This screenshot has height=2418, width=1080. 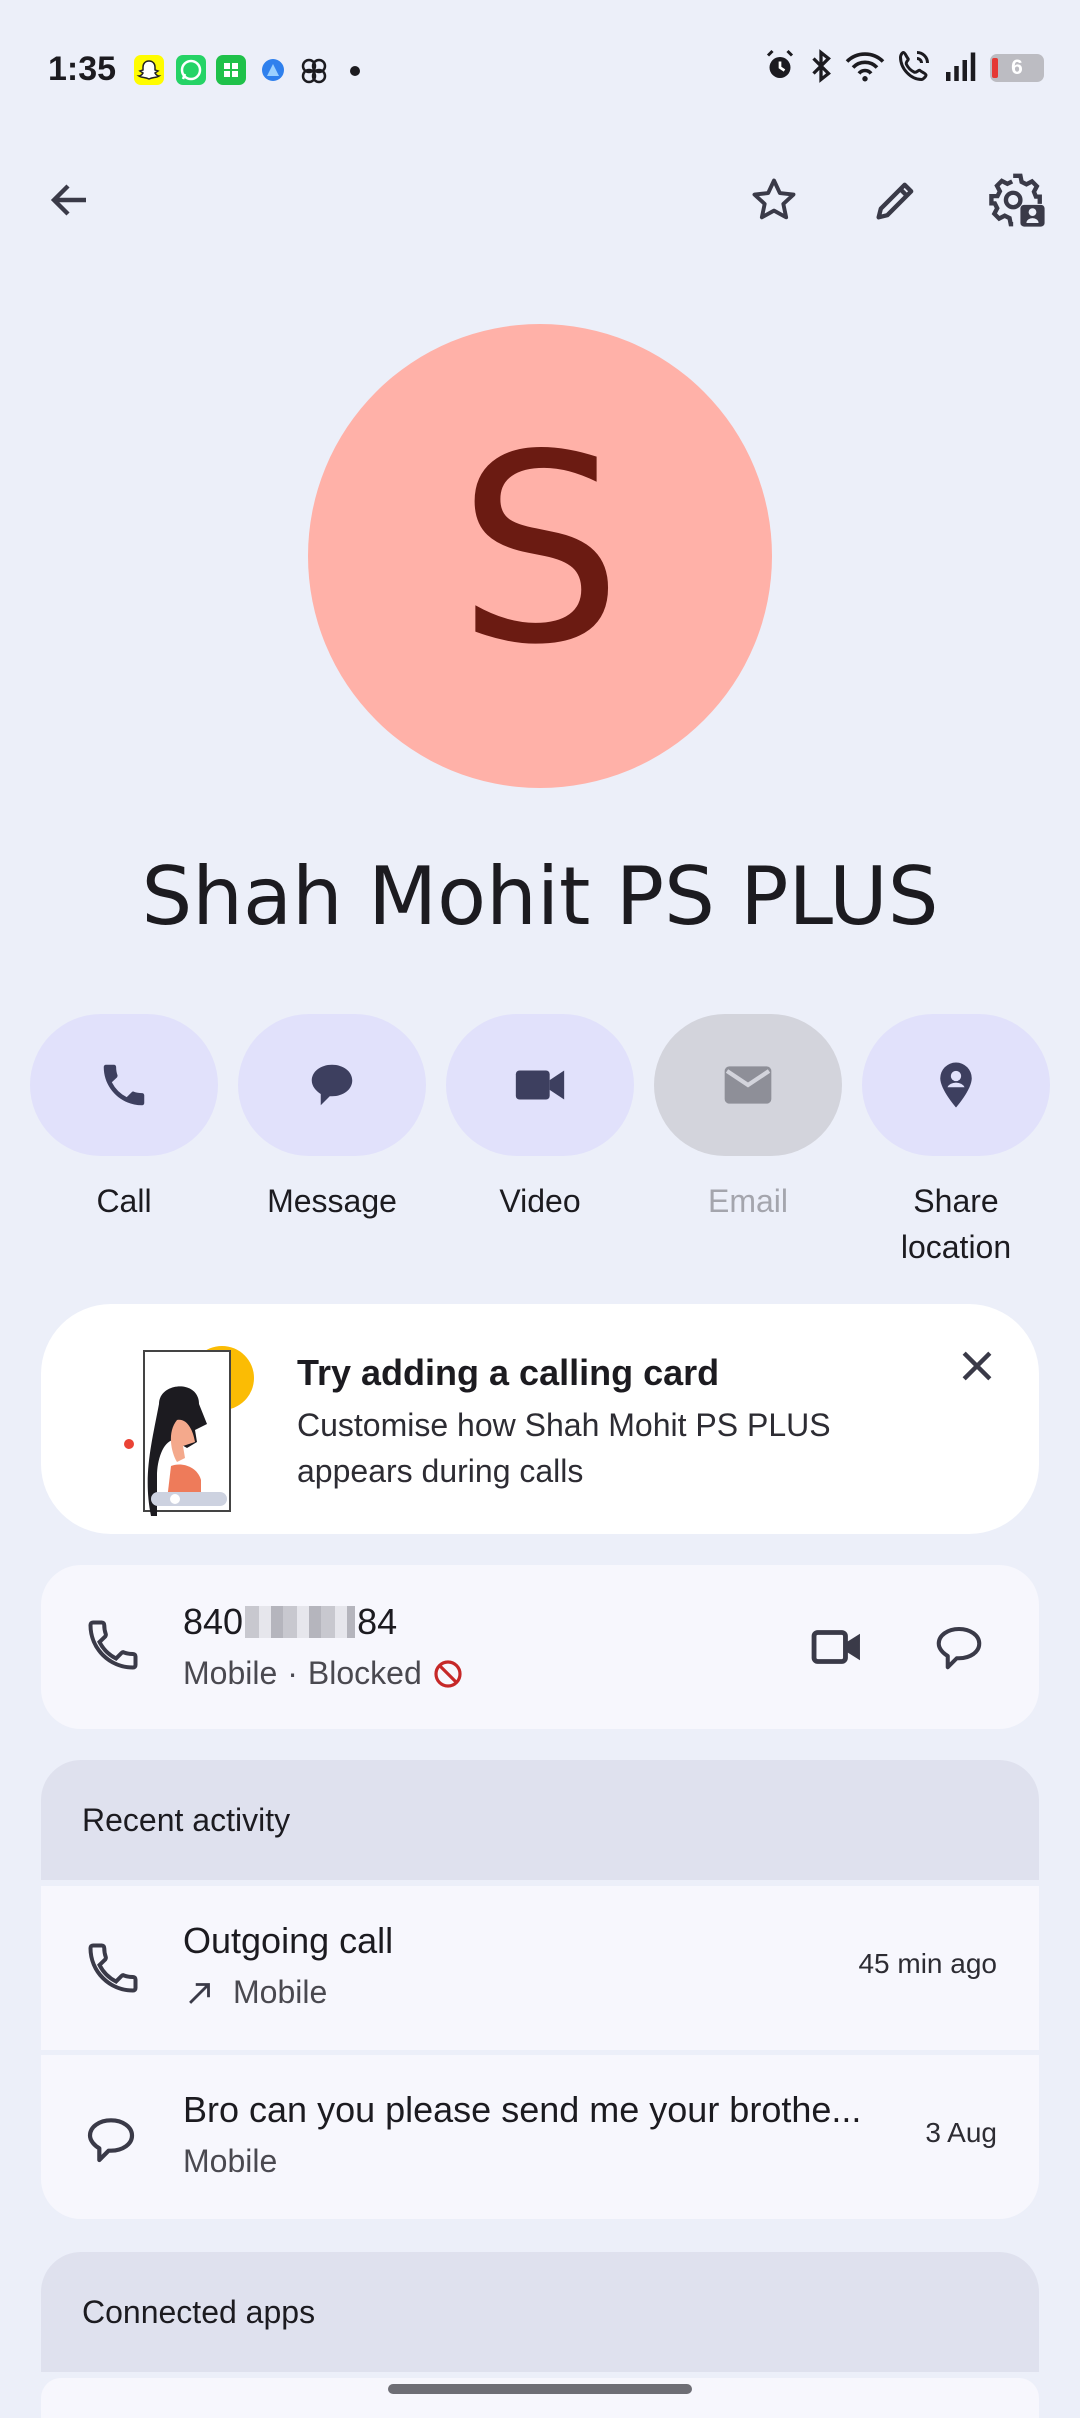 What do you see at coordinates (355, 71) in the screenshot?
I see `more-dot-icon` at bounding box center [355, 71].